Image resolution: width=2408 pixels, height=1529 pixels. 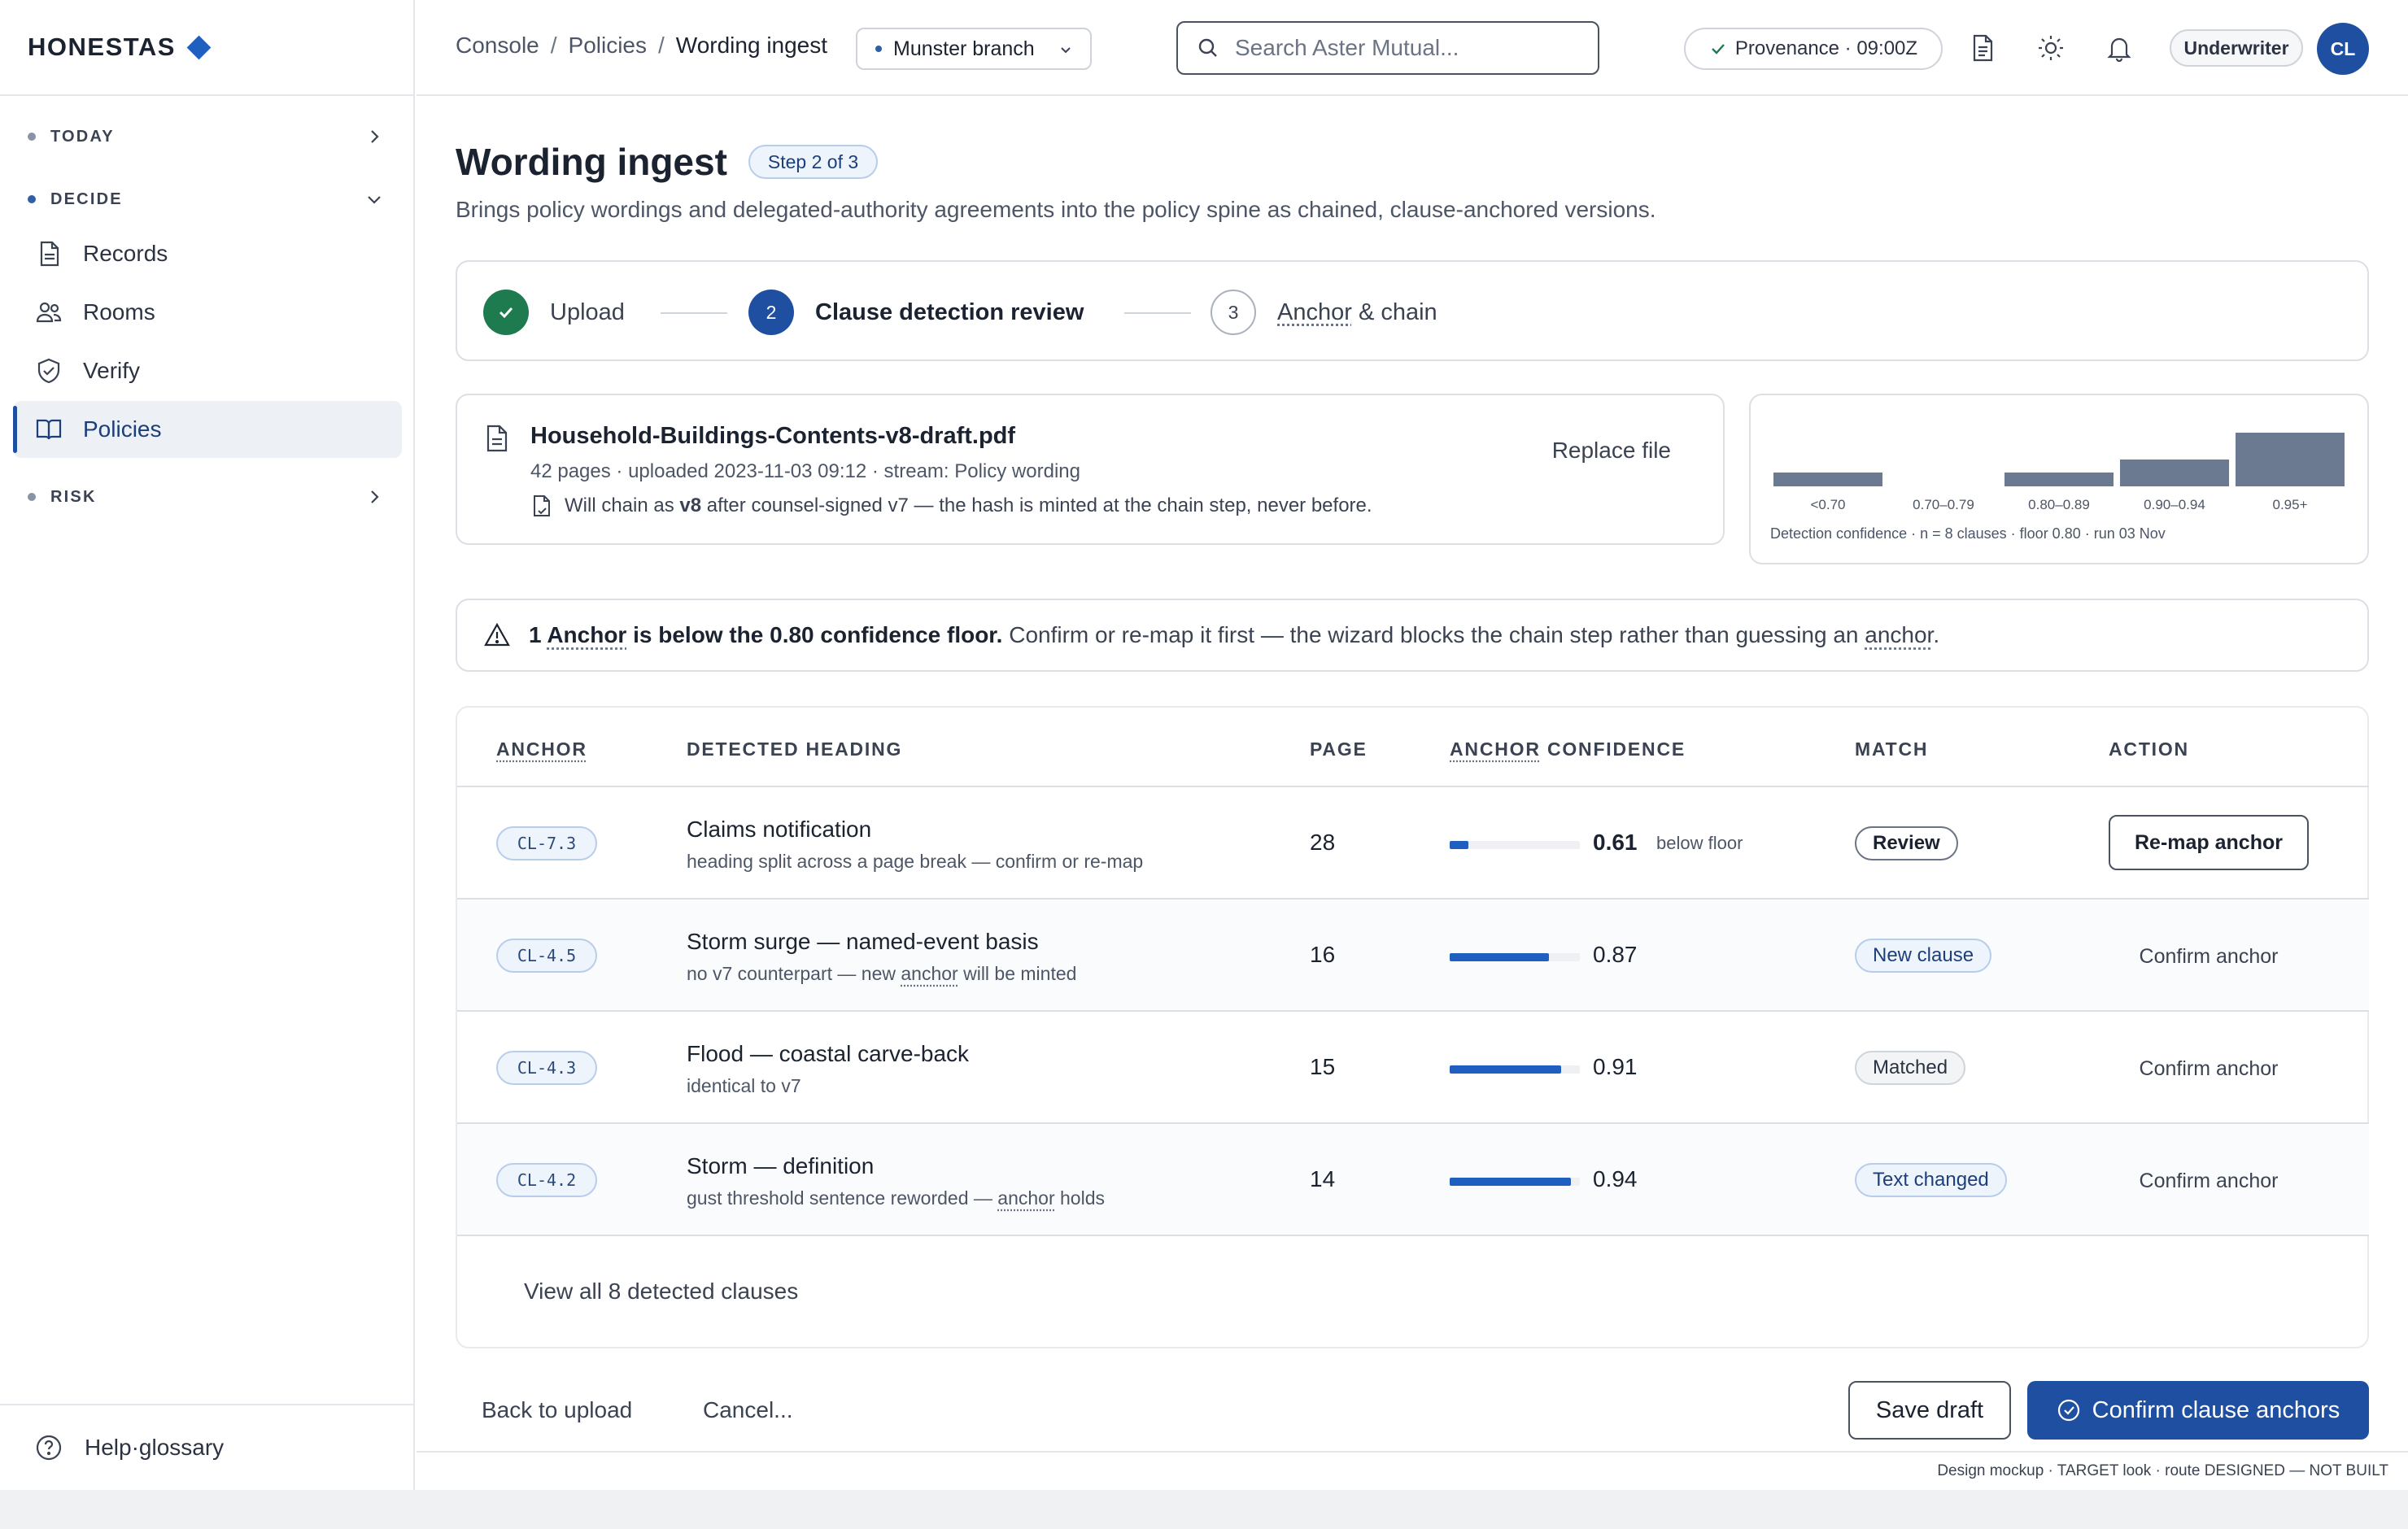 What do you see at coordinates (667, 162) in the screenshot?
I see `title-row: Wording ingest Step 2 of 3` at bounding box center [667, 162].